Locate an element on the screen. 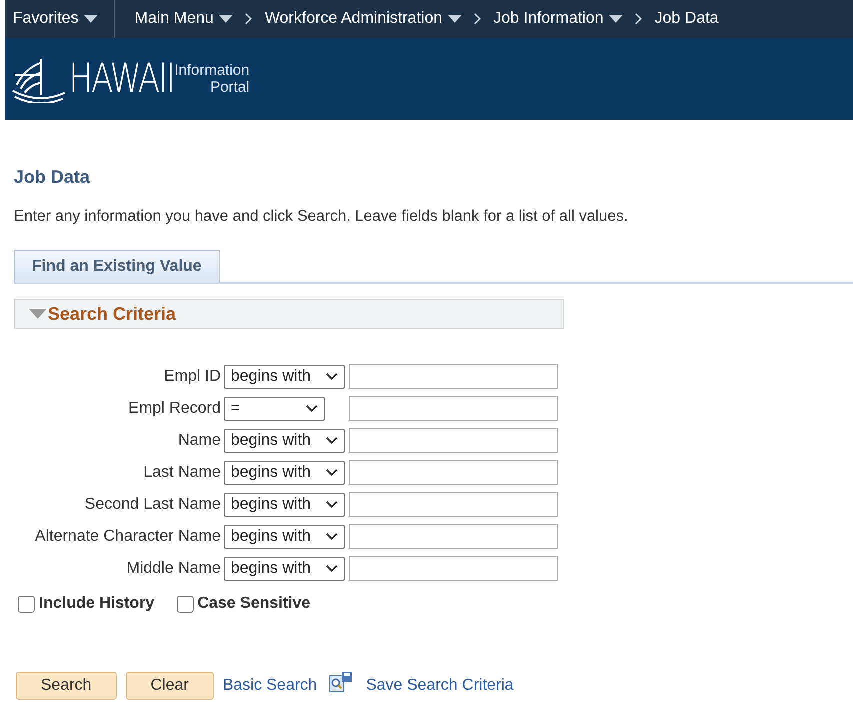 This screenshot has height=702, width=853. field-label: Last Name is located at coordinates (181, 472).